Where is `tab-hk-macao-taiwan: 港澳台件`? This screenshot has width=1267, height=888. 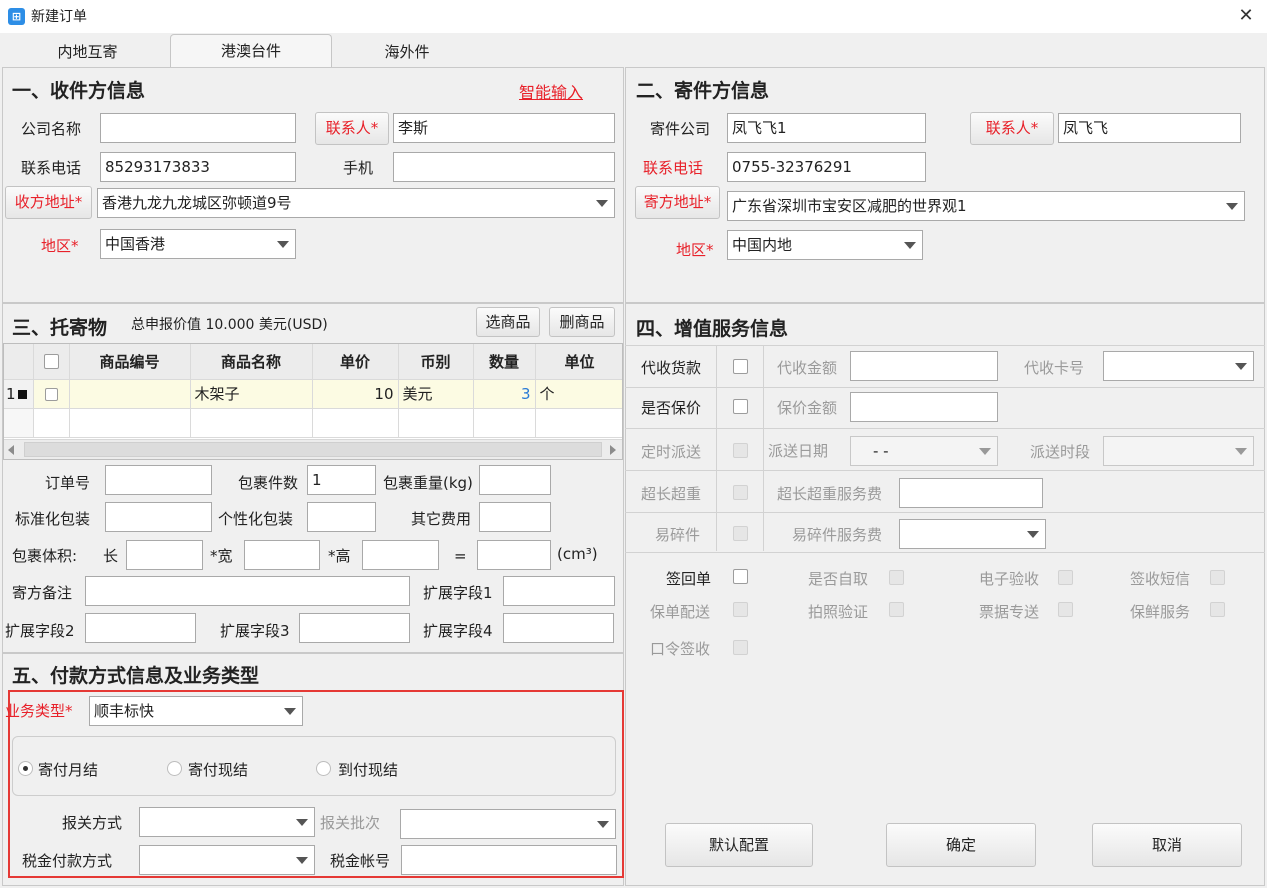 tab-hk-macao-taiwan: 港澳台件 is located at coordinates (251, 51).